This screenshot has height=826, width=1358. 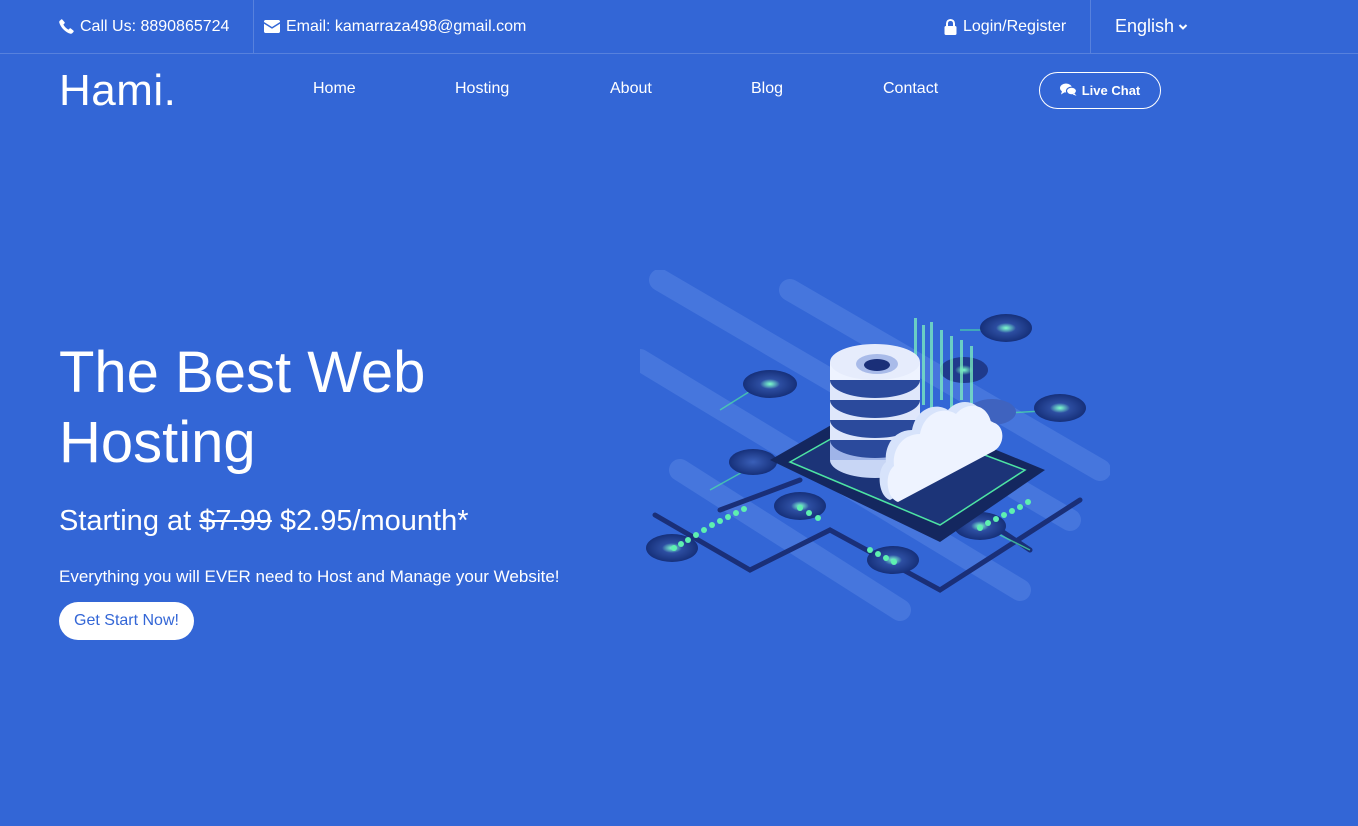 I want to click on email-text: Email: kamarraza498@gmail.com, so click(x=406, y=26).